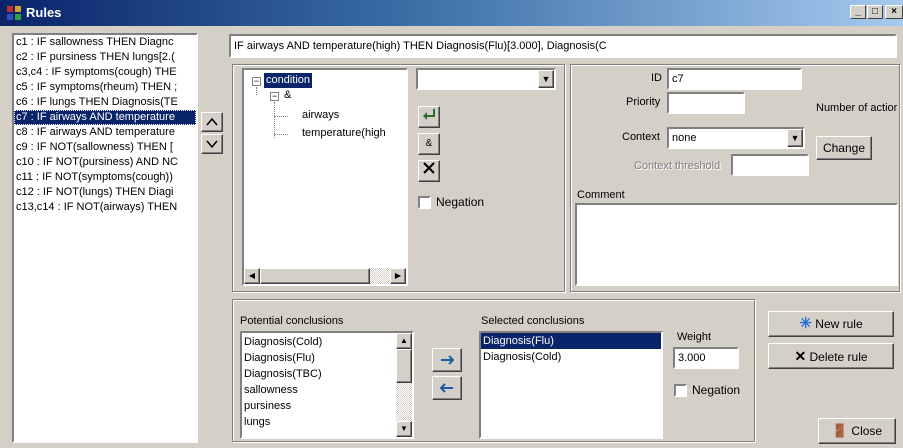 The image size is (903, 448). What do you see at coordinates (716, 390) in the screenshot?
I see `conclusion-negation-label: Negation` at bounding box center [716, 390].